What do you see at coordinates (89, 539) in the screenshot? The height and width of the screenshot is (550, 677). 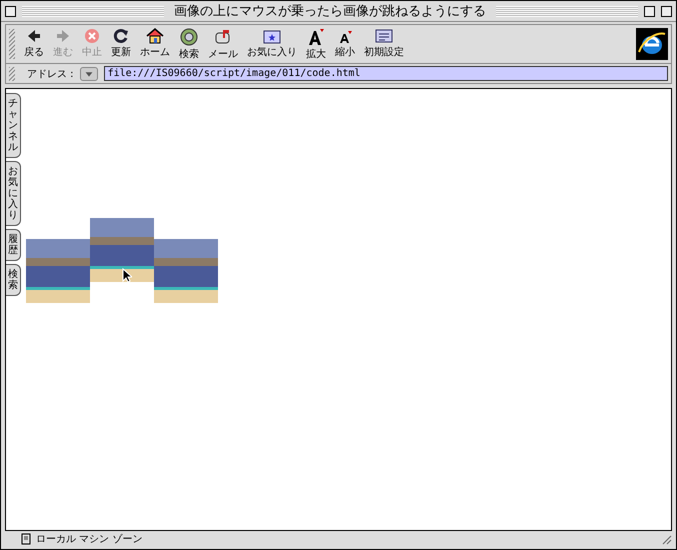 I see `security-zone-label: ローカル マシン ゾーン` at bounding box center [89, 539].